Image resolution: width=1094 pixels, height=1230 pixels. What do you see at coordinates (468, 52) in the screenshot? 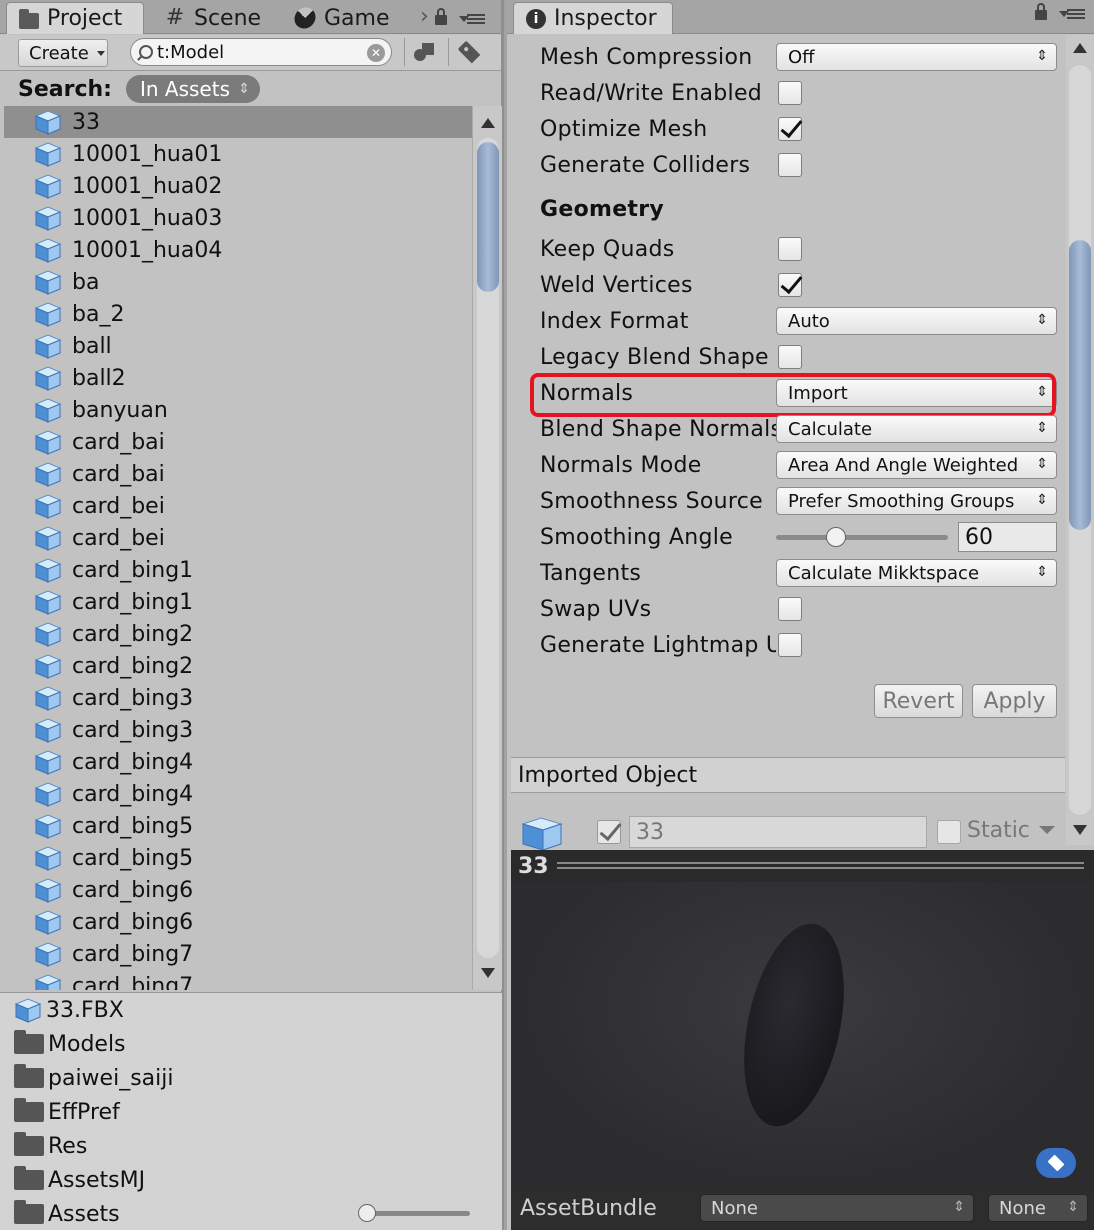
I see `filter-by-label-button` at bounding box center [468, 52].